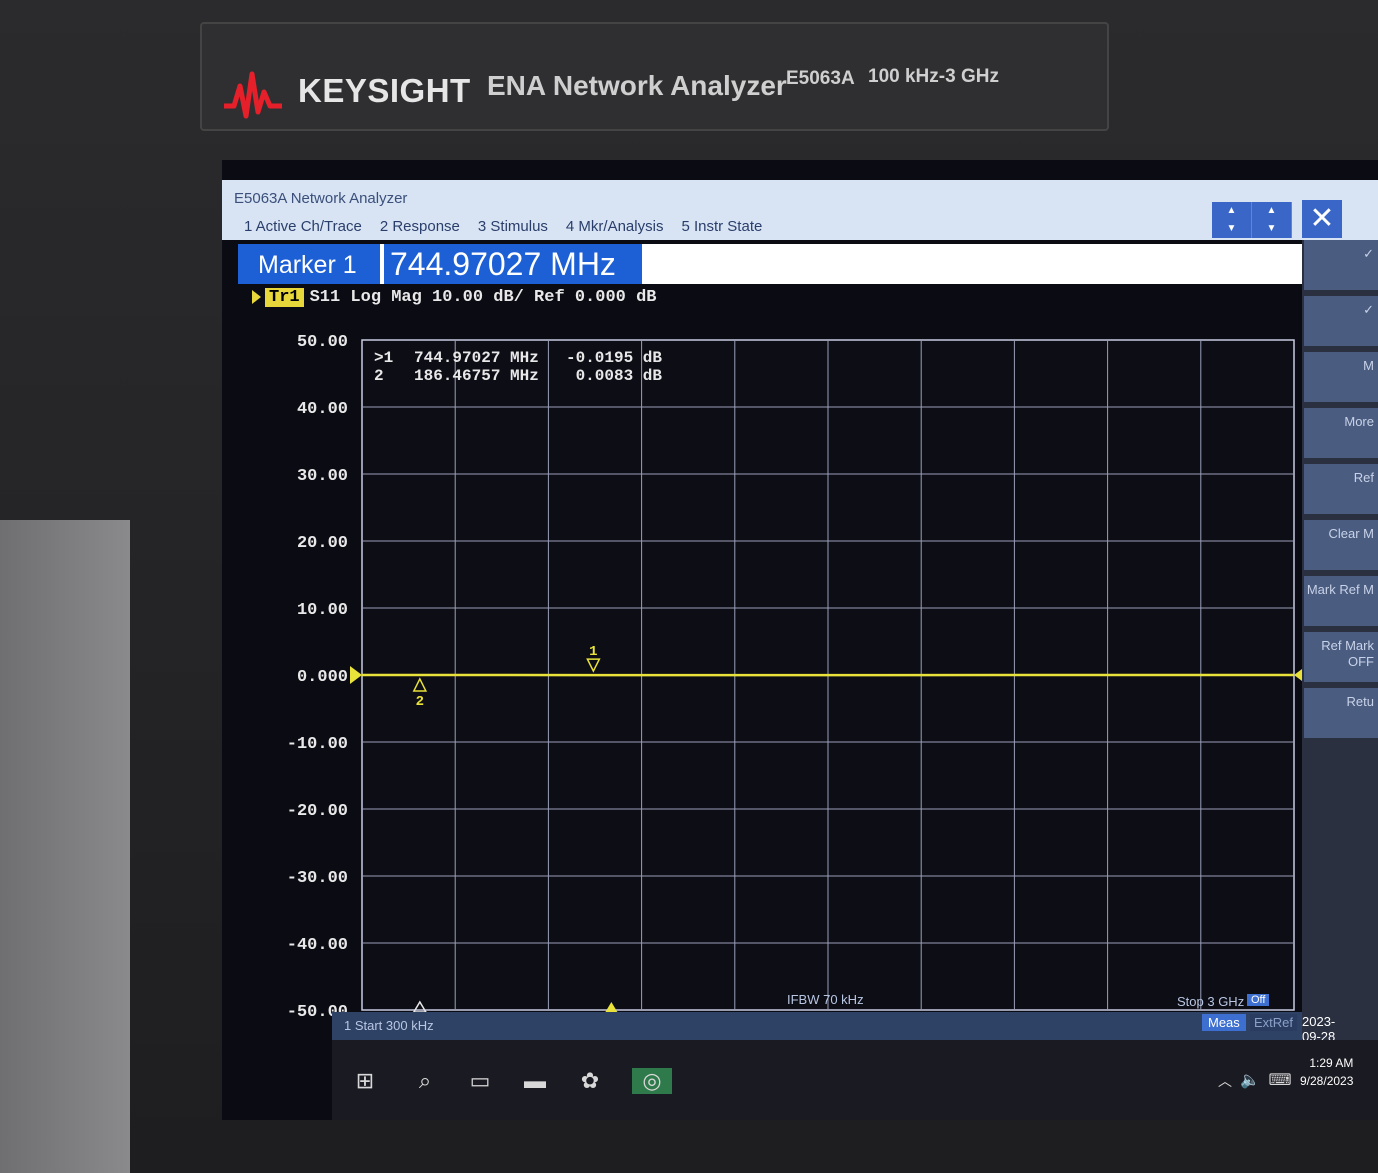 The height and width of the screenshot is (1173, 1378). I want to click on y-tick-label: 20.00, so click(322, 543).